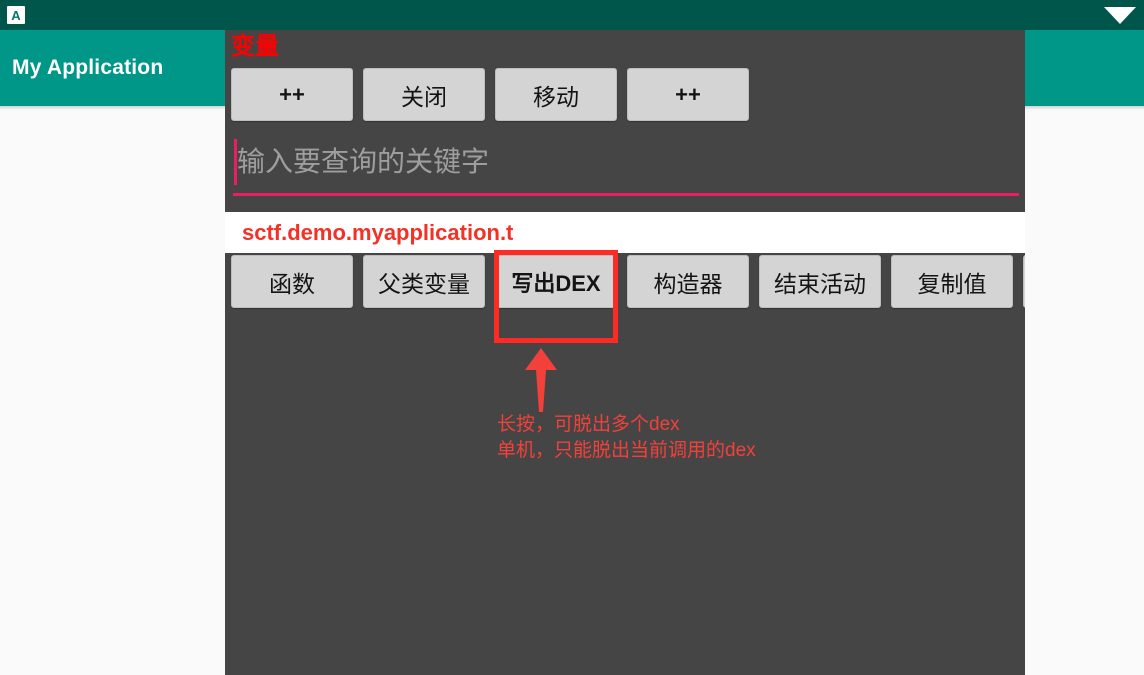 Image resolution: width=1144 pixels, height=675 pixels. I want to click on button-superclass-variables: 父类变量, so click(424, 281).